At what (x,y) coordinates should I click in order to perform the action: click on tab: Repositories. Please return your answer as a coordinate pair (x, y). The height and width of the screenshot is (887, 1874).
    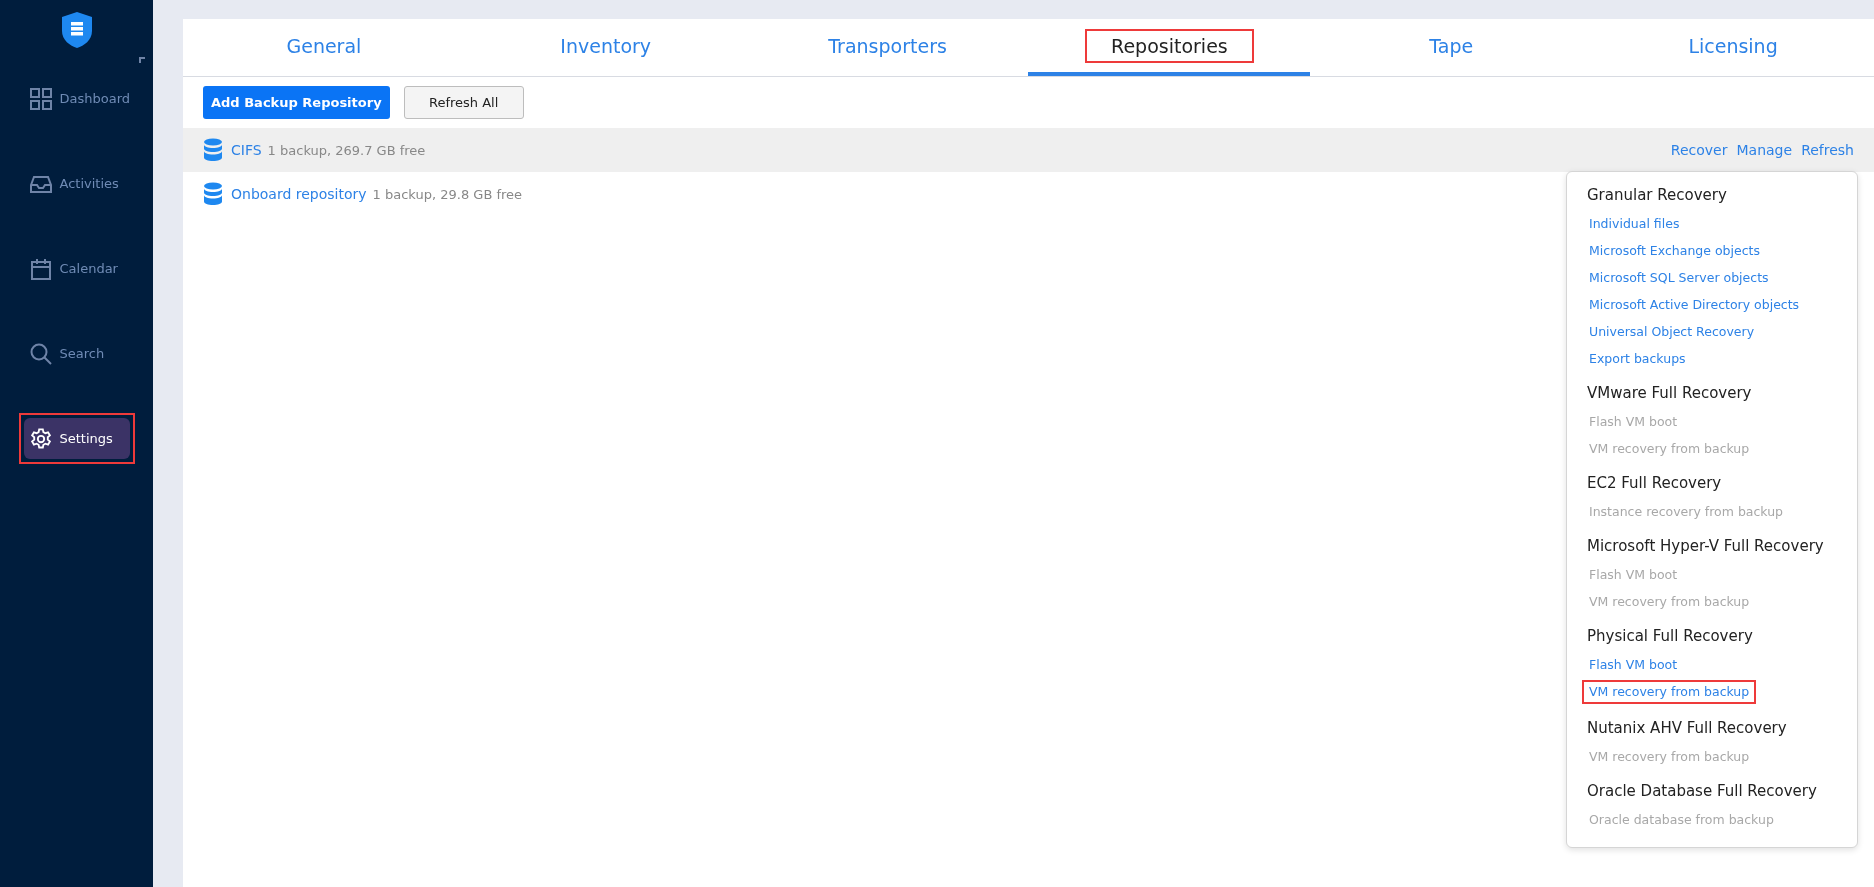
    Looking at the image, I should click on (1169, 47).